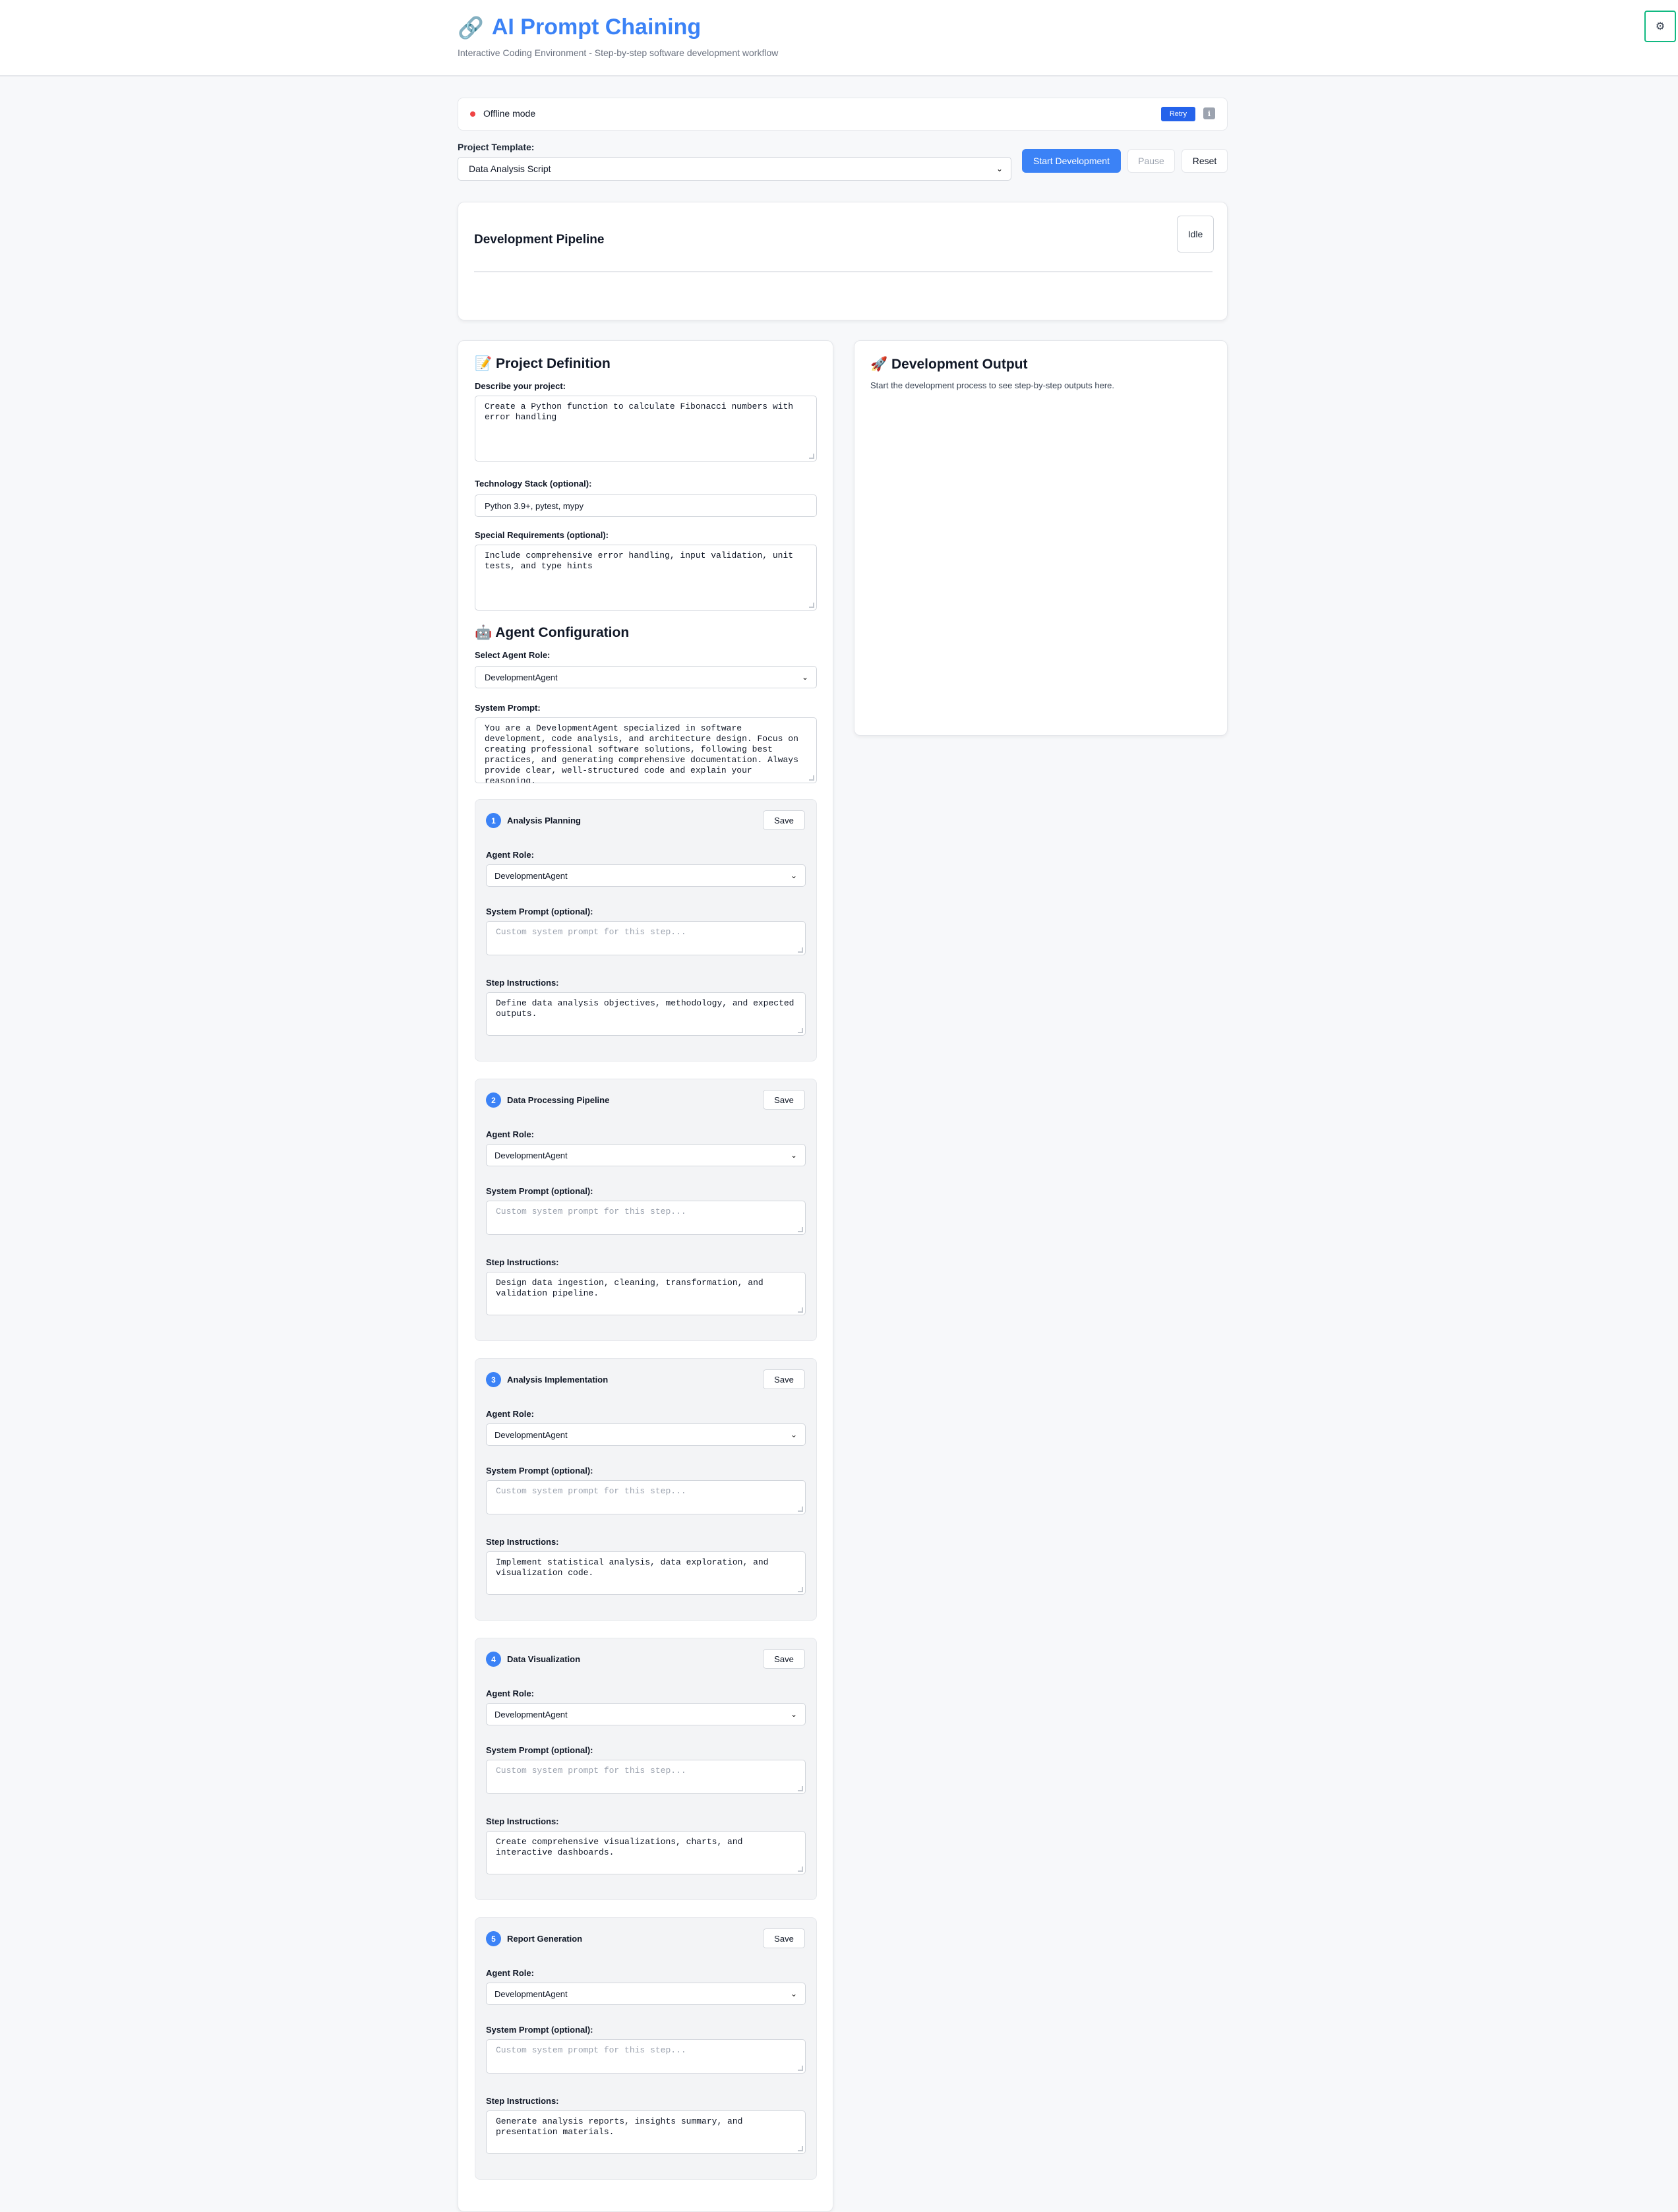  I want to click on project-template-value: Data Analysis Script, so click(510, 169).